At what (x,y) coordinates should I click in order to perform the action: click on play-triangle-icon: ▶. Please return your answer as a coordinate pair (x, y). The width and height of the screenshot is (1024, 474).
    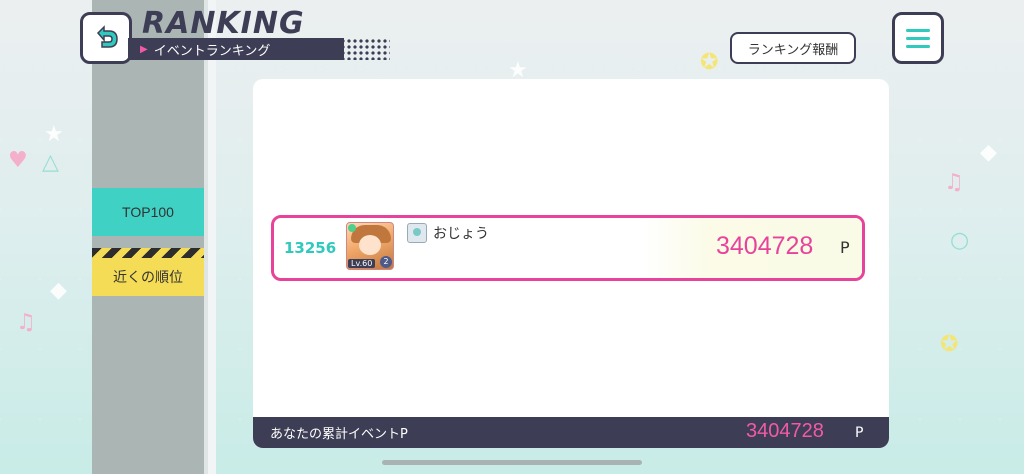
    Looking at the image, I should click on (144, 49).